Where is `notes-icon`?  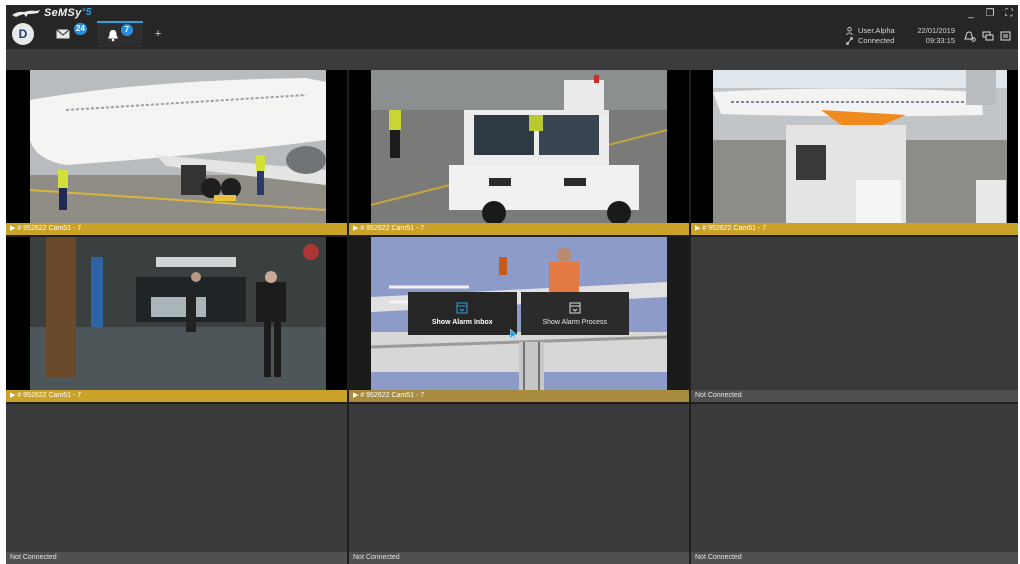
notes-icon is located at coordinates (1005, 38).